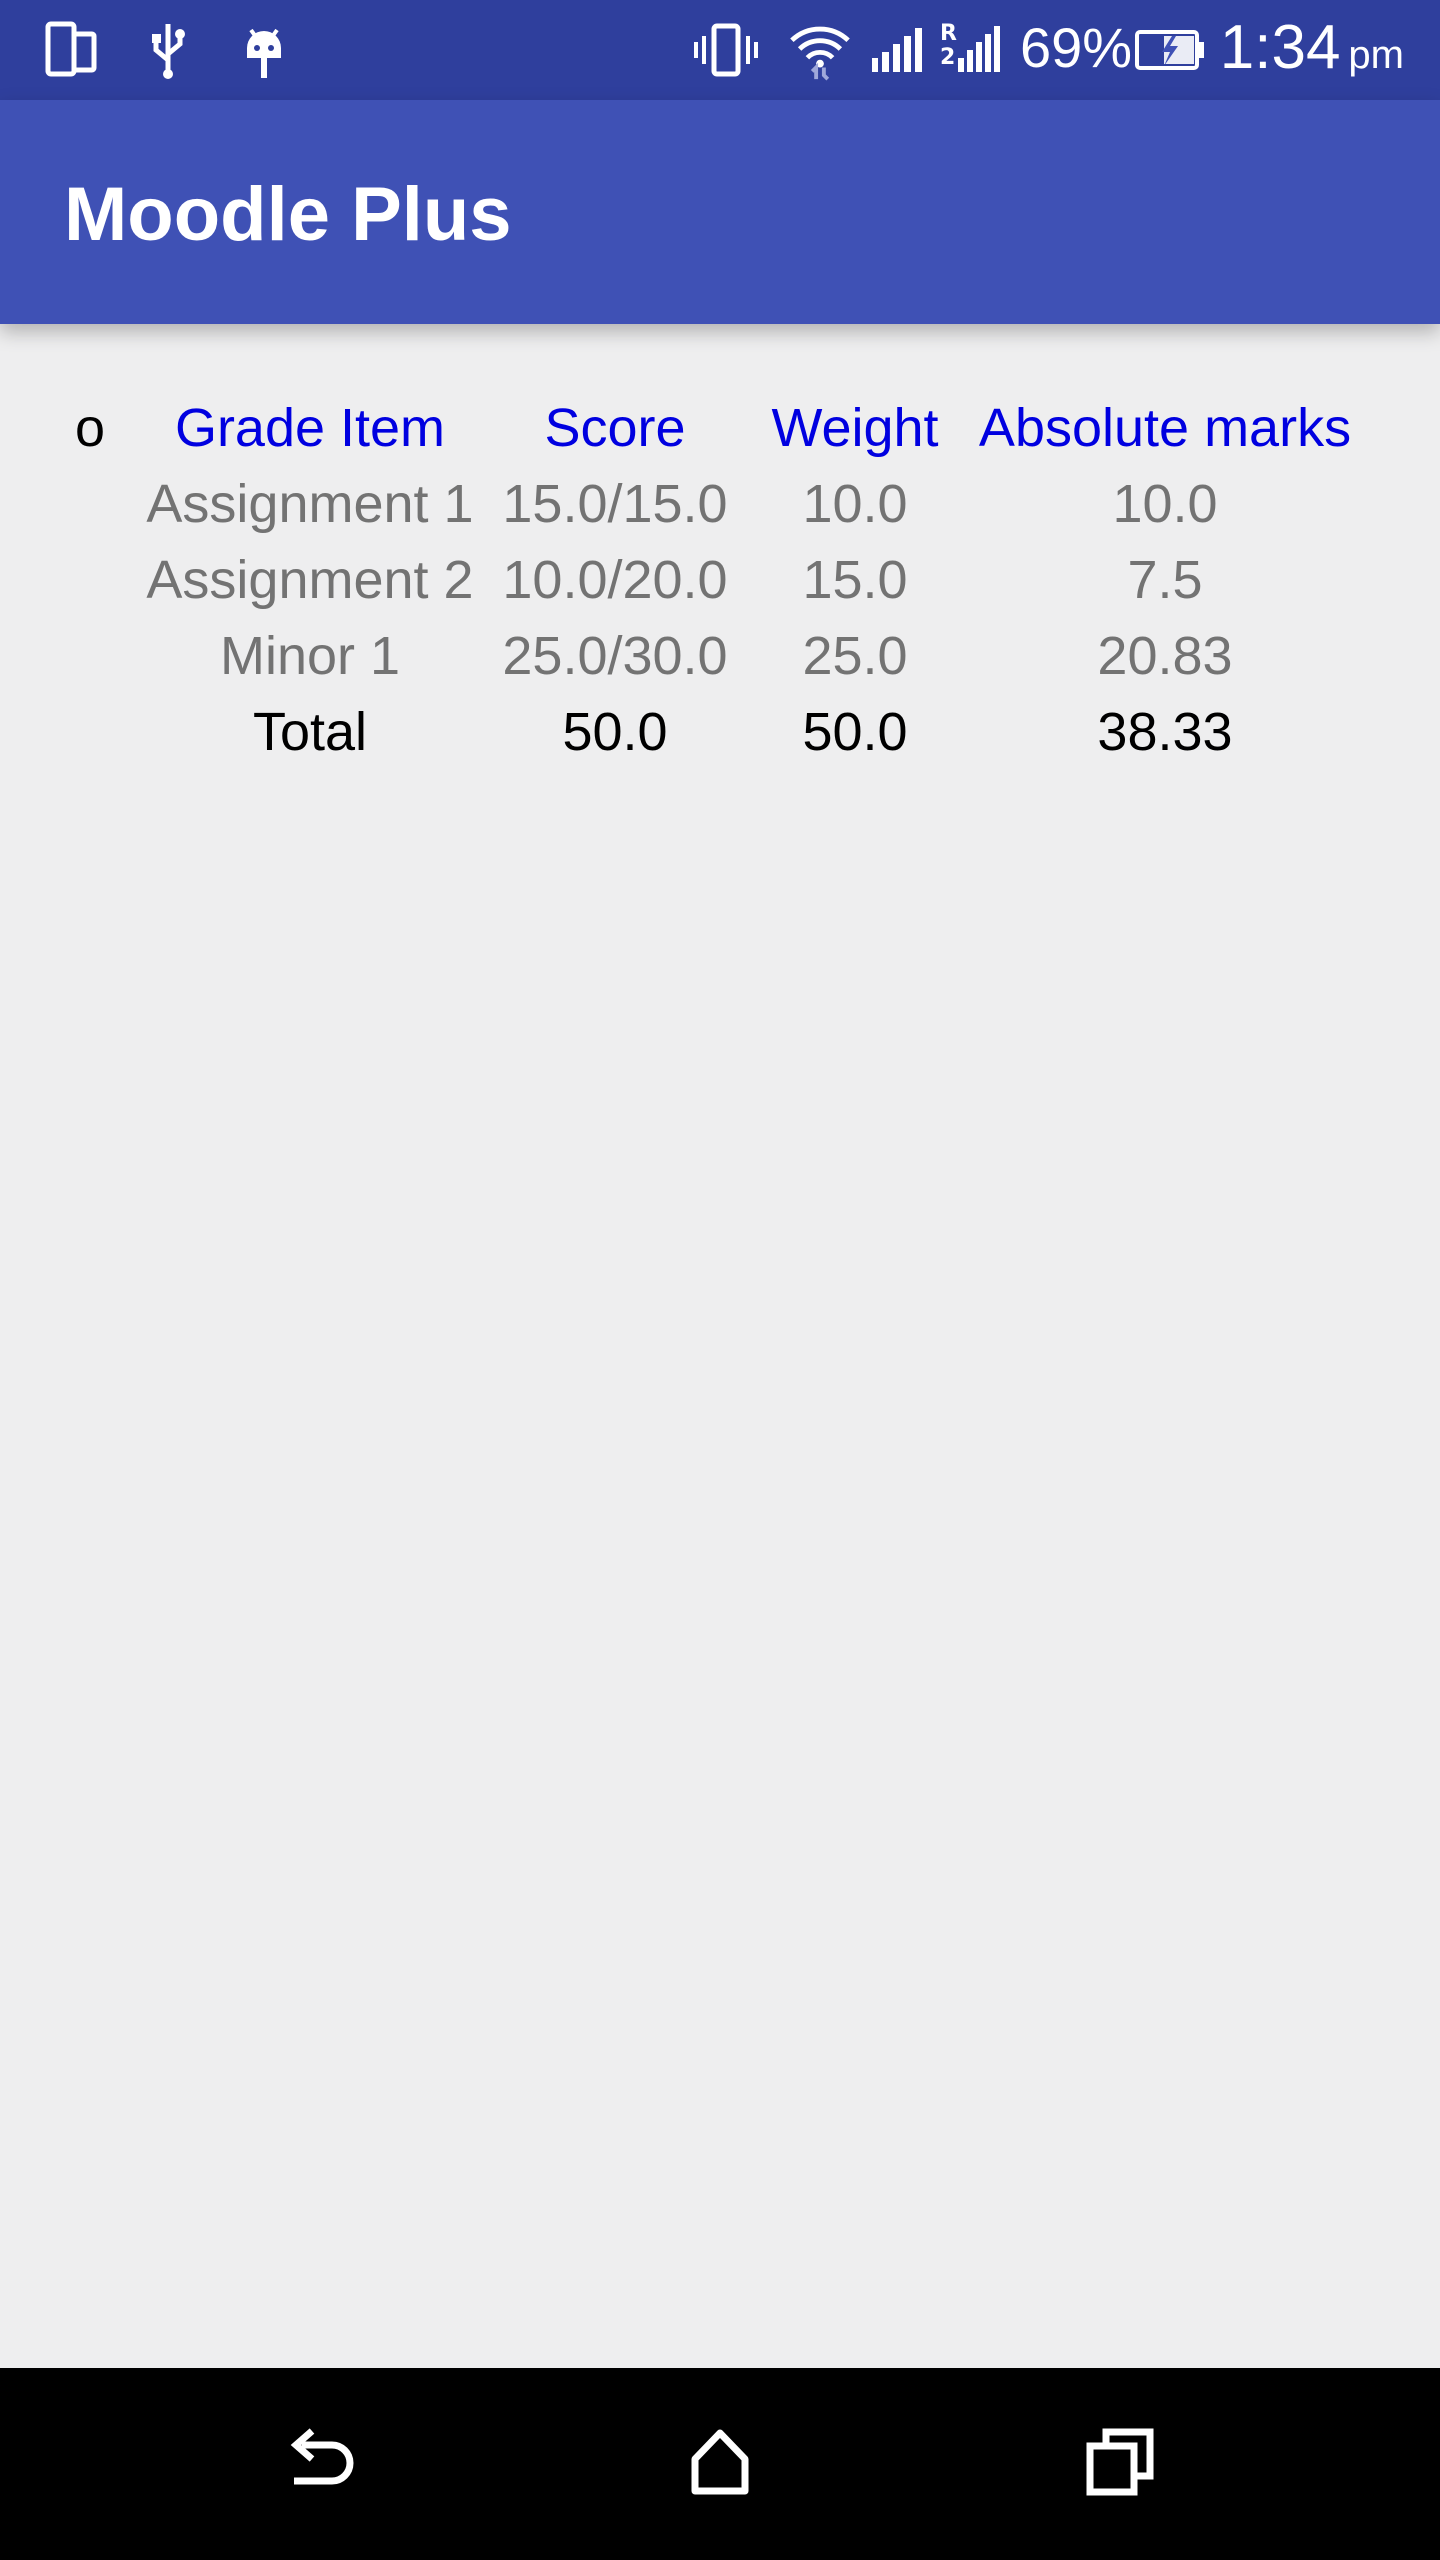 The height and width of the screenshot is (2560, 1440). What do you see at coordinates (1076, 47) in the screenshot?
I see `battery-percent: 69%` at bounding box center [1076, 47].